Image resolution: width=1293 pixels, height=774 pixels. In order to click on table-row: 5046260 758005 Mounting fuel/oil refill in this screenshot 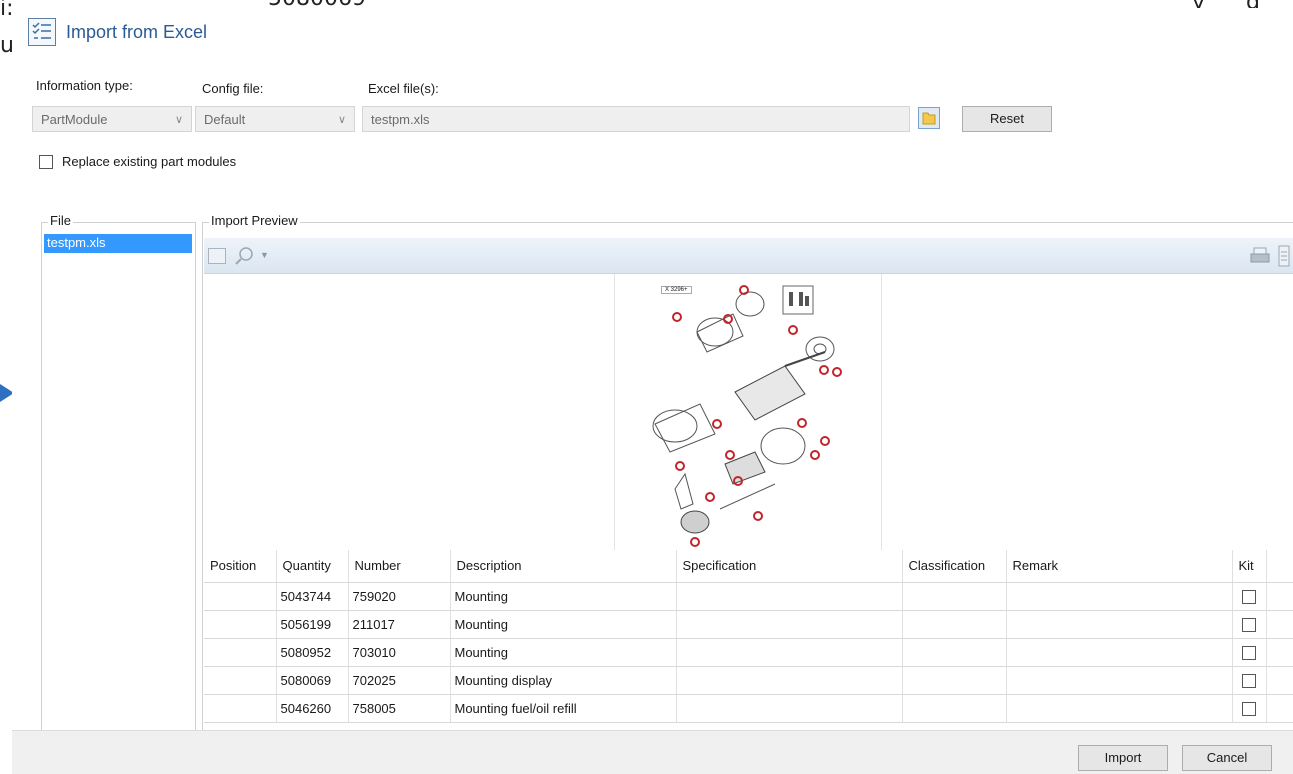, I will do `click(748, 708)`.